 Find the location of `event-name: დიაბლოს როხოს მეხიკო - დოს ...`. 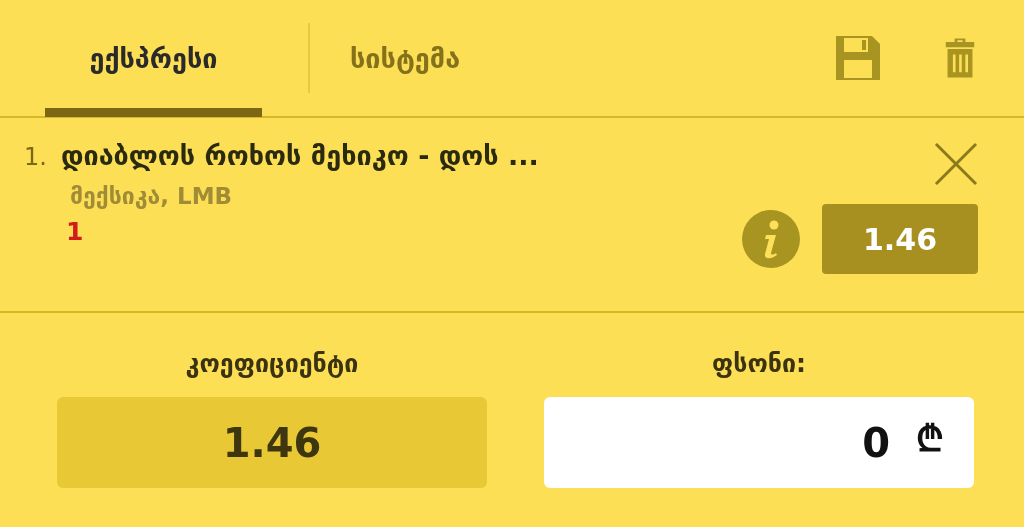

event-name: დიაბლოს როხოს მეხიკო - დოს ... is located at coordinates (299, 155).